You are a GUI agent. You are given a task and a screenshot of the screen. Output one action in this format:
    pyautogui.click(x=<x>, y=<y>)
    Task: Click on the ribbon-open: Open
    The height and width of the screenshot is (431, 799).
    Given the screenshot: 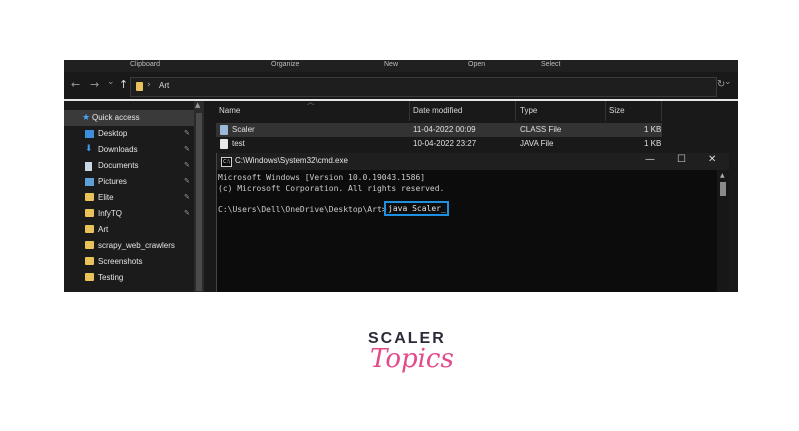 What is the action you would take?
    pyautogui.click(x=476, y=64)
    